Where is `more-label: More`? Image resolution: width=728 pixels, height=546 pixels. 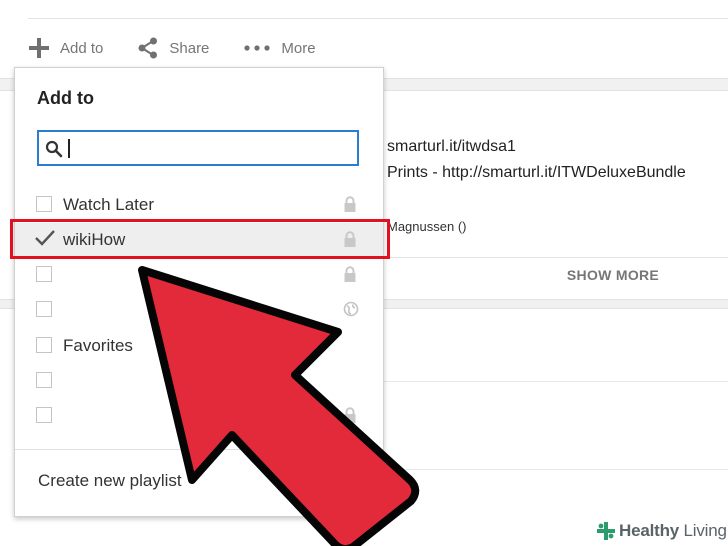 more-label: More is located at coordinates (298, 48).